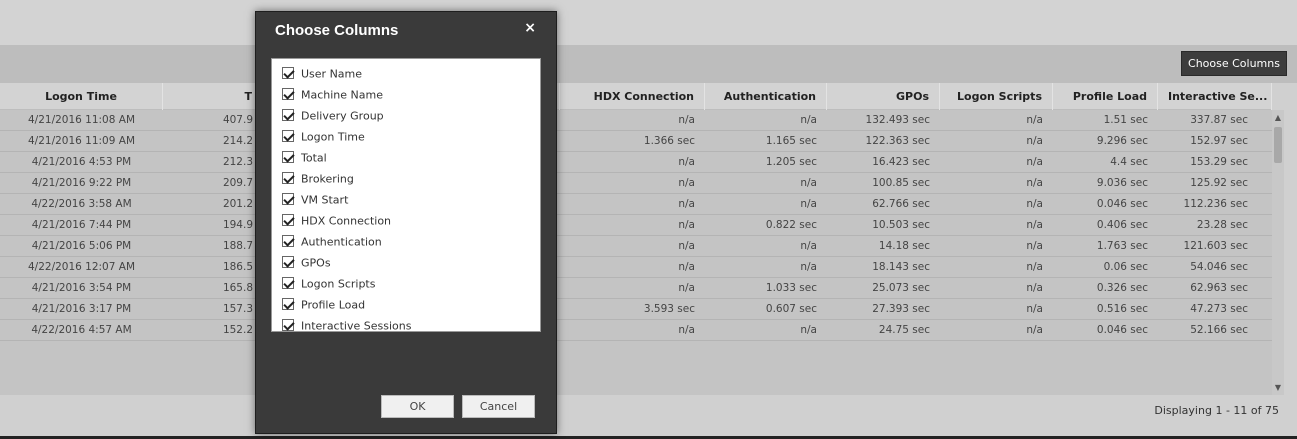  Describe the element at coordinates (632, 96) in the screenshot. I see `header-hdx-connection: HDX Connection` at that location.